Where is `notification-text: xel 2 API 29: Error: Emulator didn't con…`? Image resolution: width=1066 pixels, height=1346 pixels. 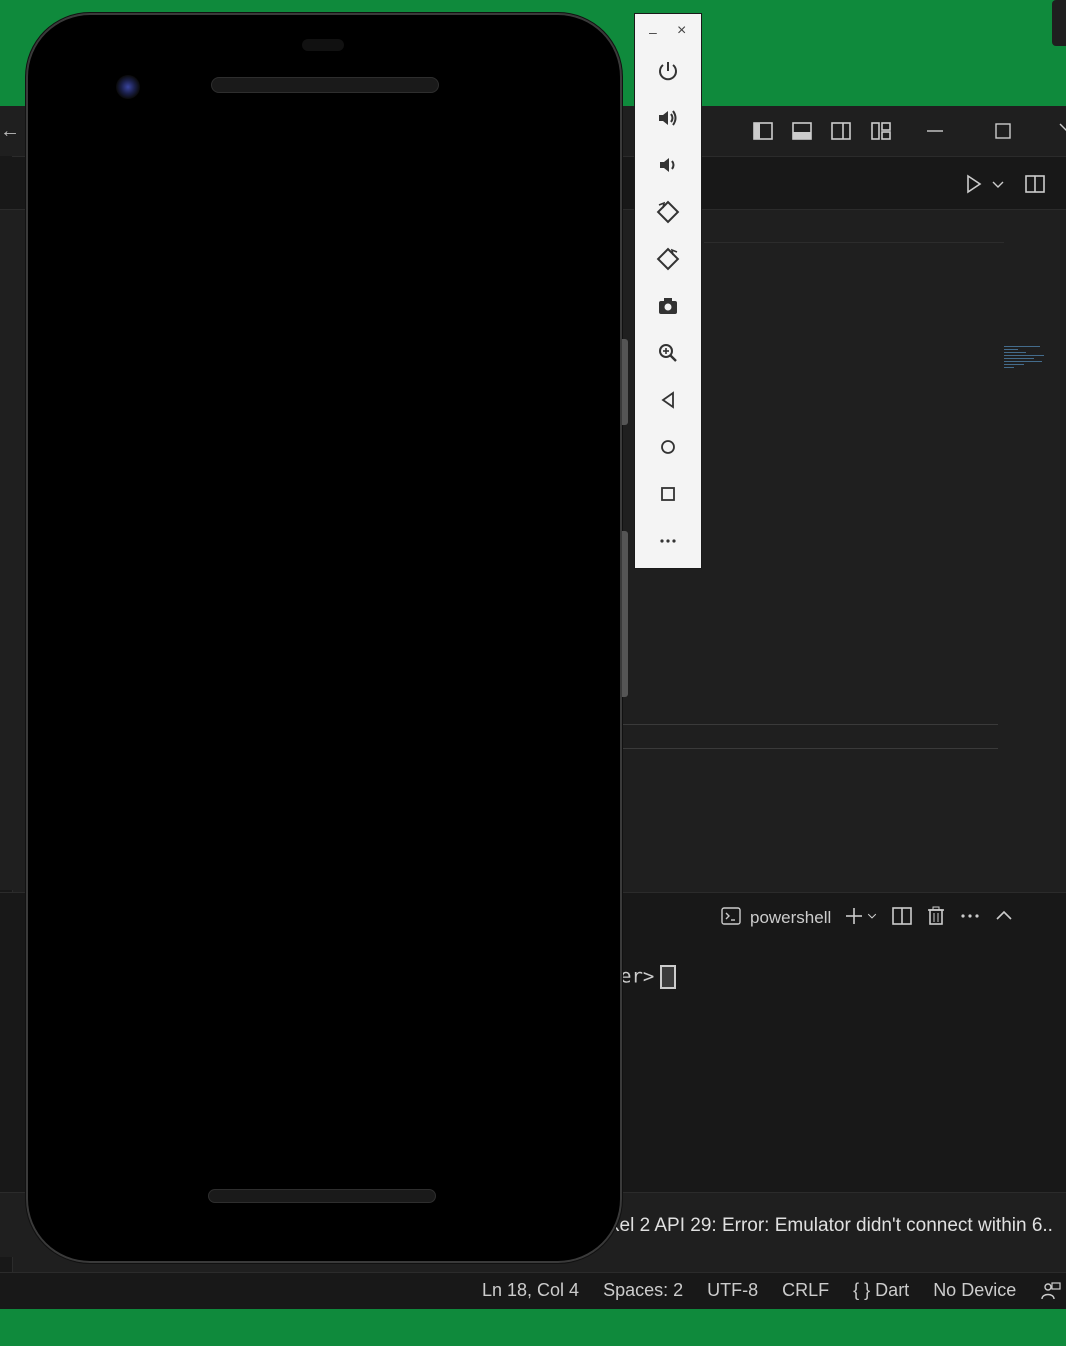
notification-text: xel 2 API 29: Error: Emulator didn't con… is located at coordinates (831, 1225).